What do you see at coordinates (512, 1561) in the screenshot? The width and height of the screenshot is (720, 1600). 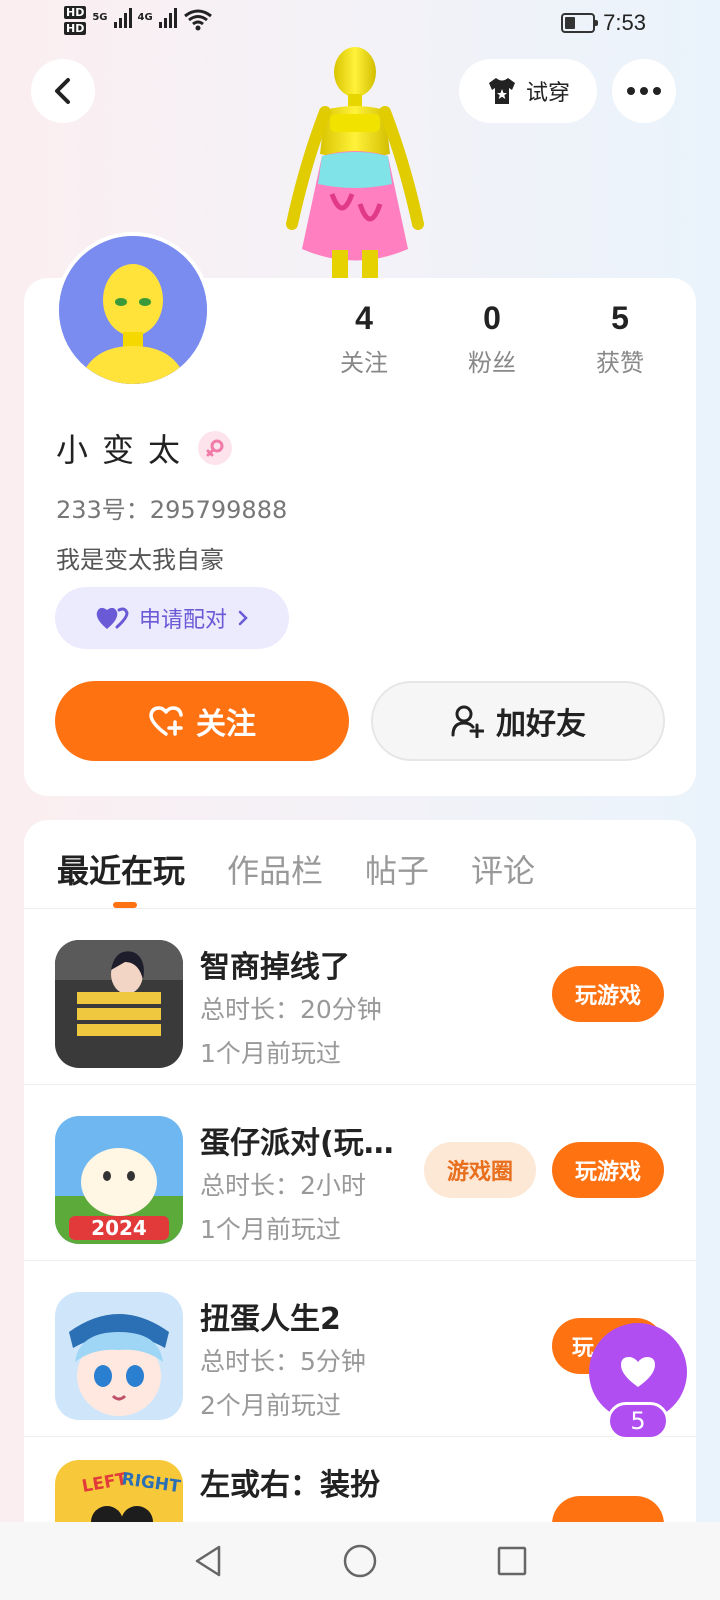 I see `nav-recents-icon` at bounding box center [512, 1561].